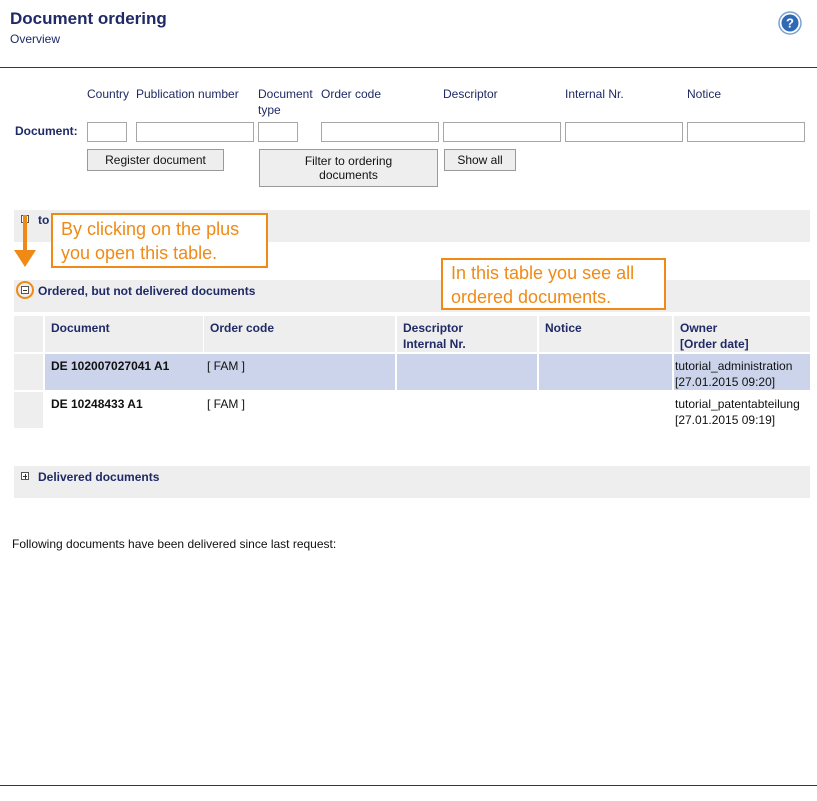  I want to click on notice-input, so click(746, 132).